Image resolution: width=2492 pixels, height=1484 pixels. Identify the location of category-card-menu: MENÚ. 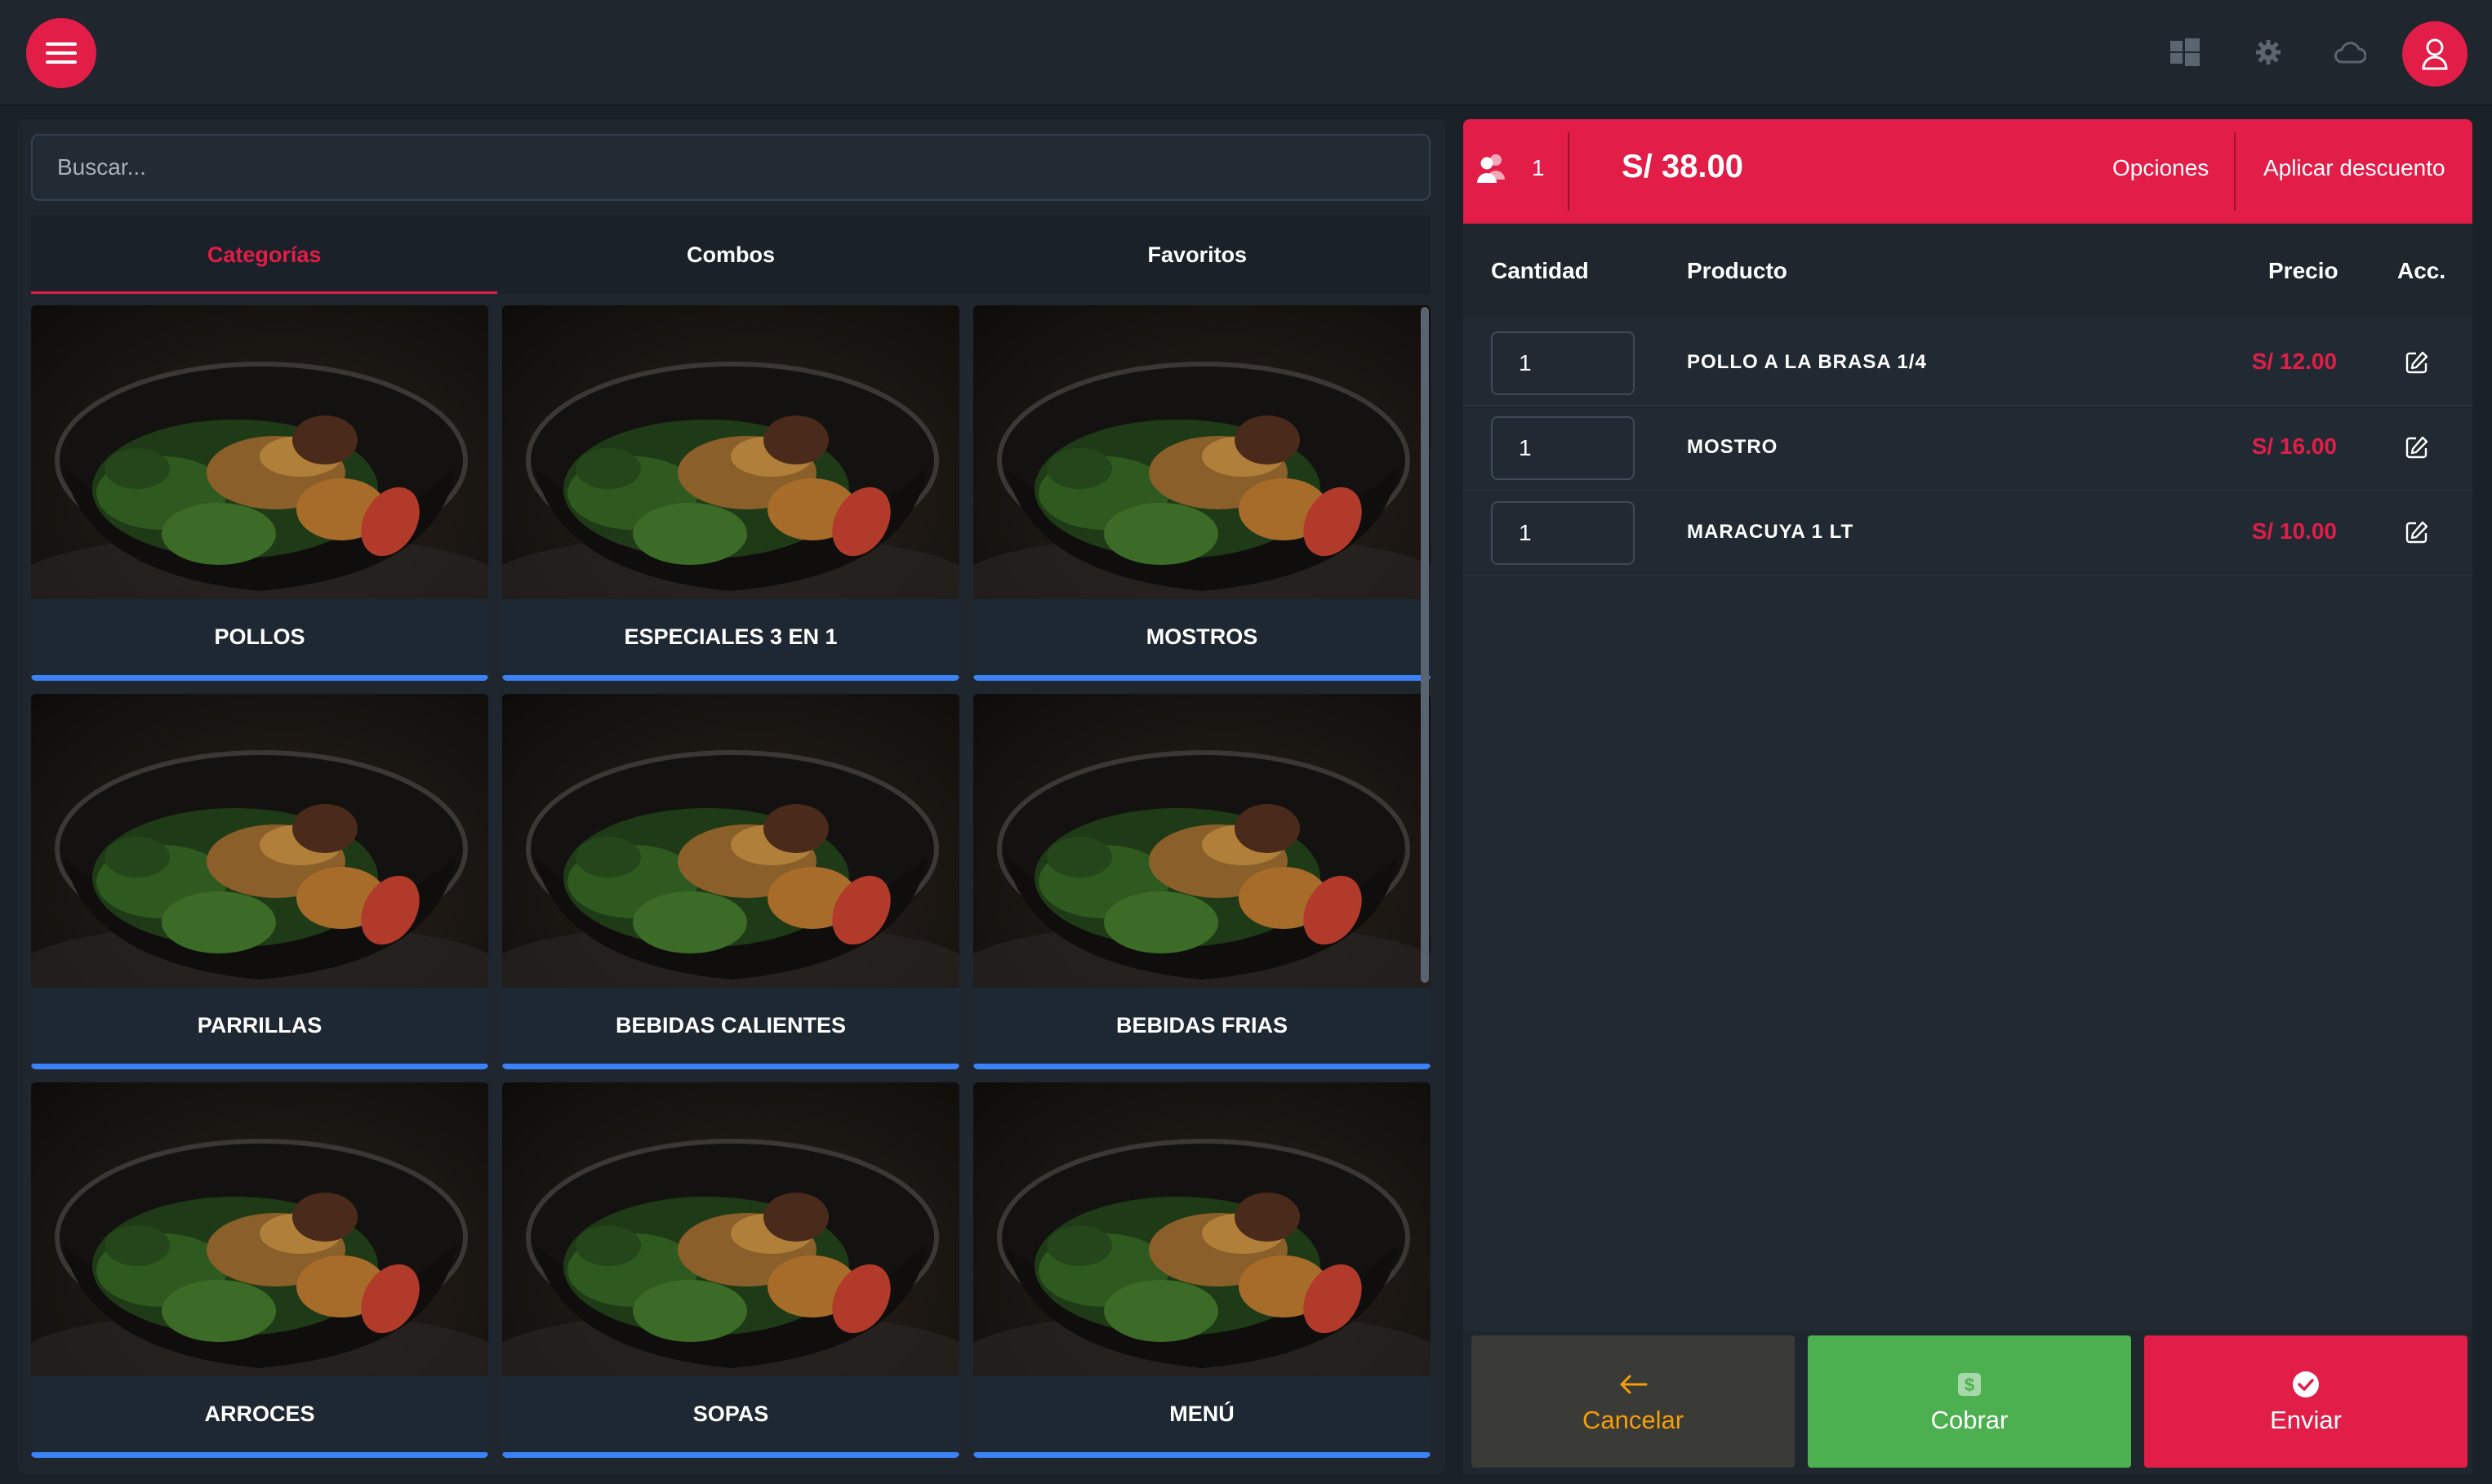
(1202, 1270).